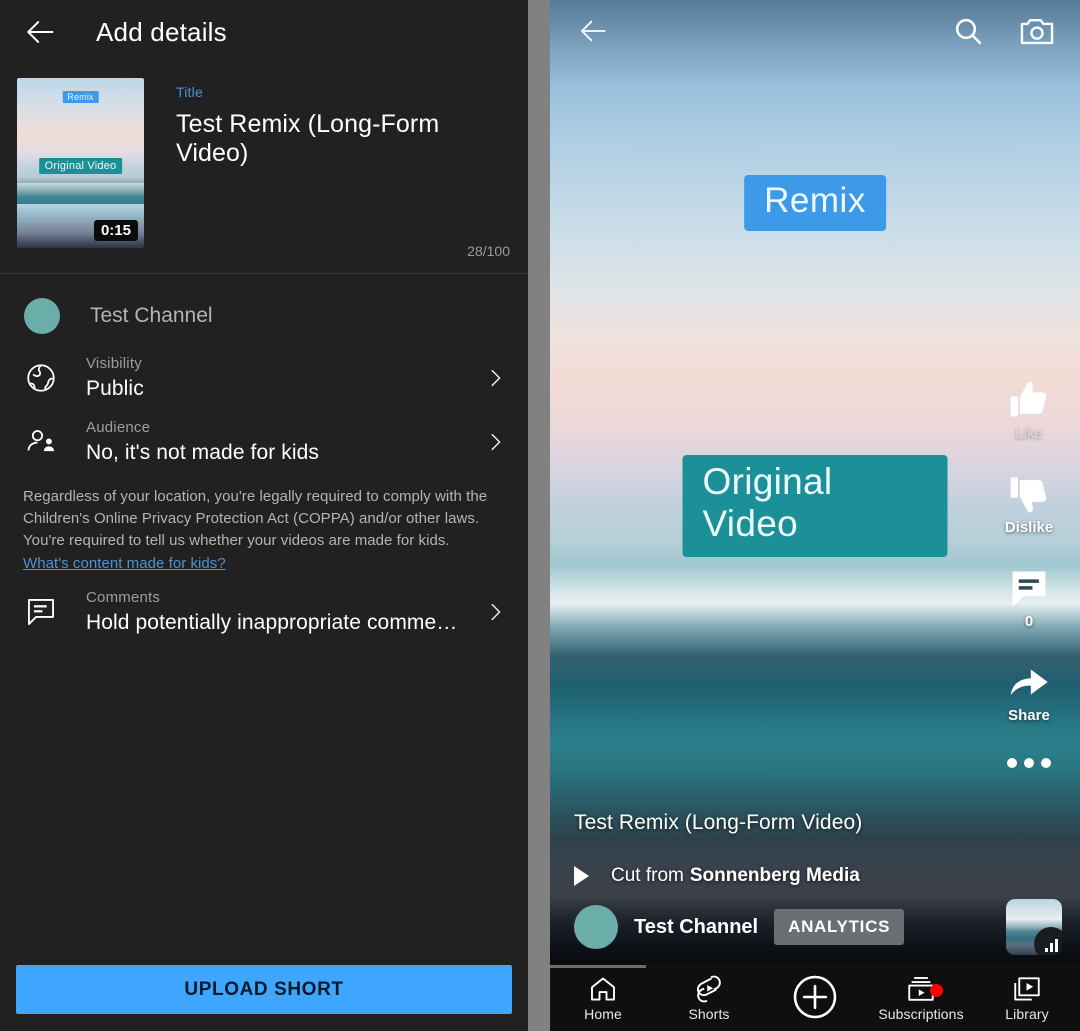 The height and width of the screenshot is (1031, 1080). What do you see at coordinates (815, 506) in the screenshot?
I see `overlay-original-badge: Original Video` at bounding box center [815, 506].